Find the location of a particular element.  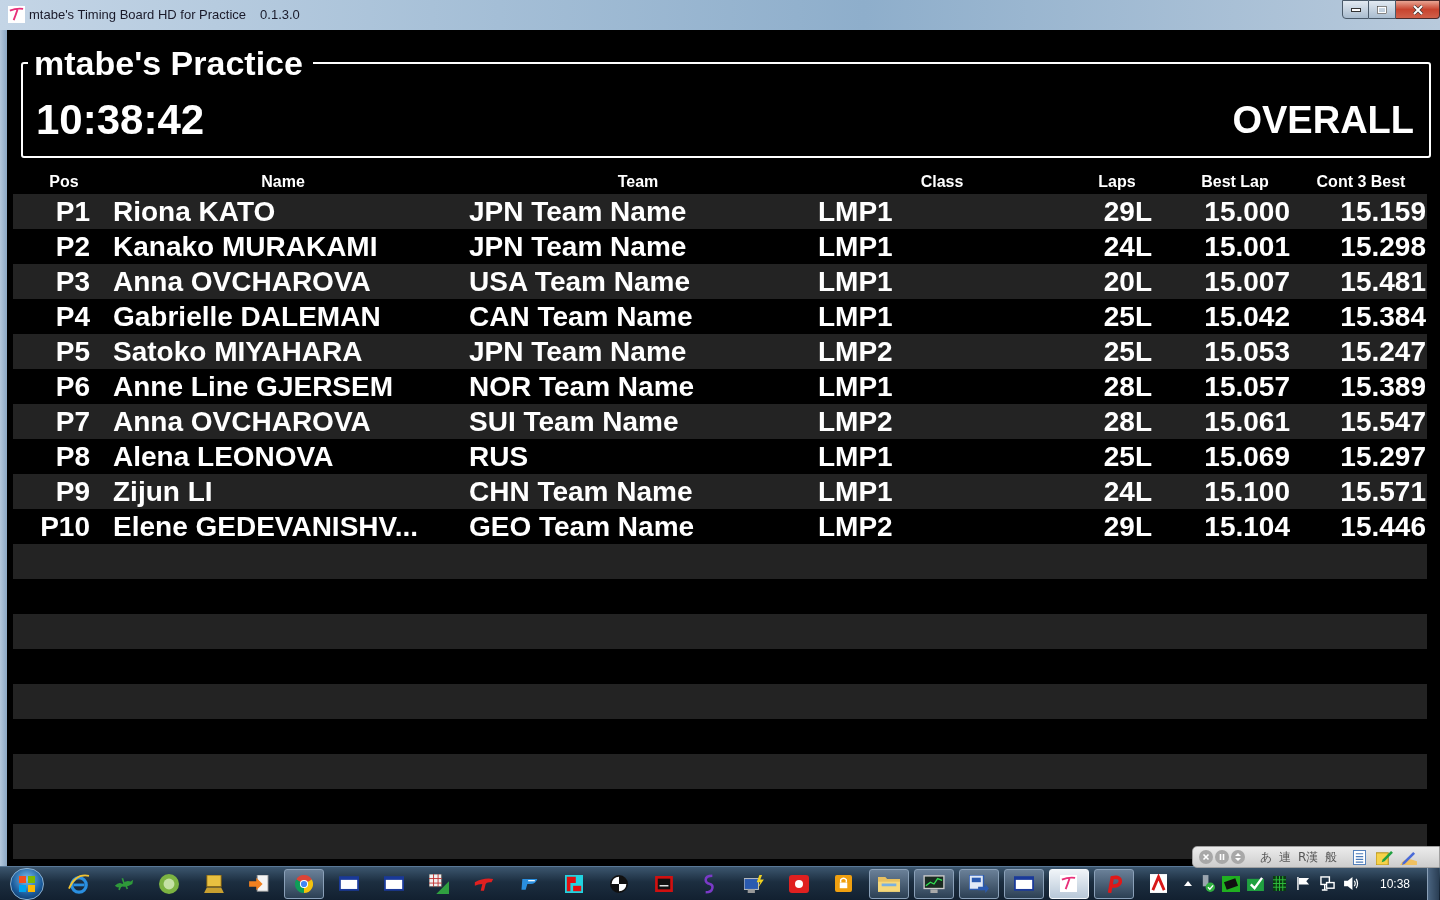

team-cell: JPN Team Name is located at coordinates (578, 211).